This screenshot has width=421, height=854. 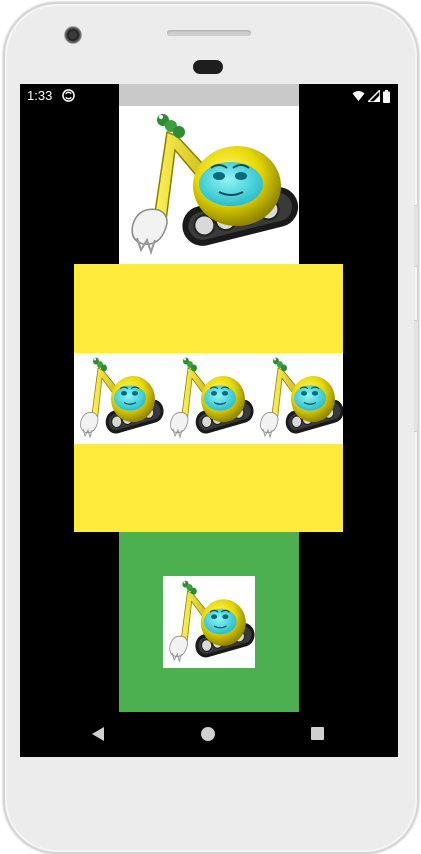 I want to click on front-camera, so click(x=73, y=35).